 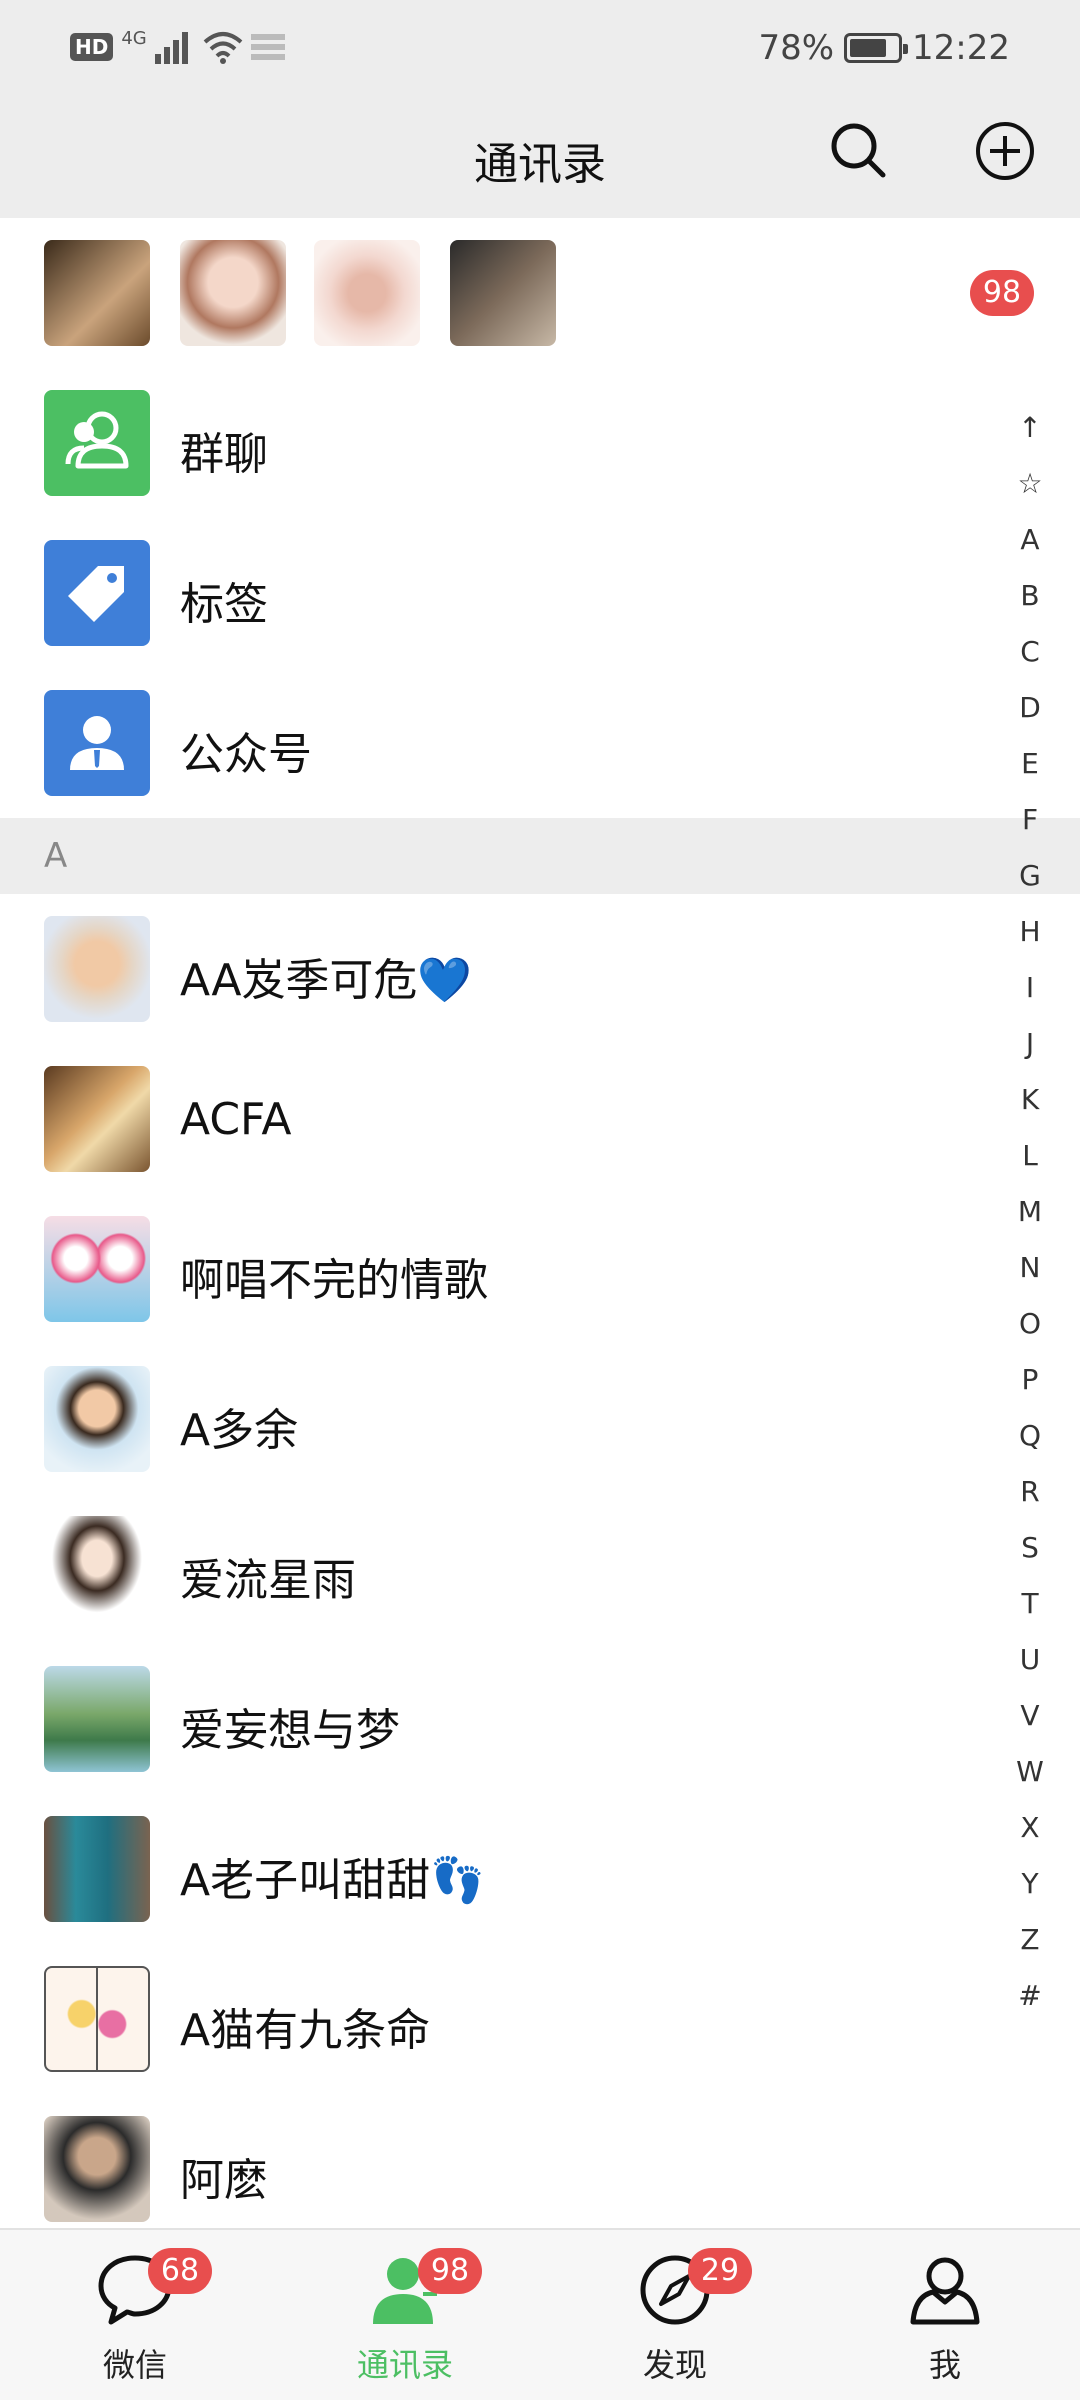 I want to click on contact-row: 爱流星雨, so click(x=515, y=1569).